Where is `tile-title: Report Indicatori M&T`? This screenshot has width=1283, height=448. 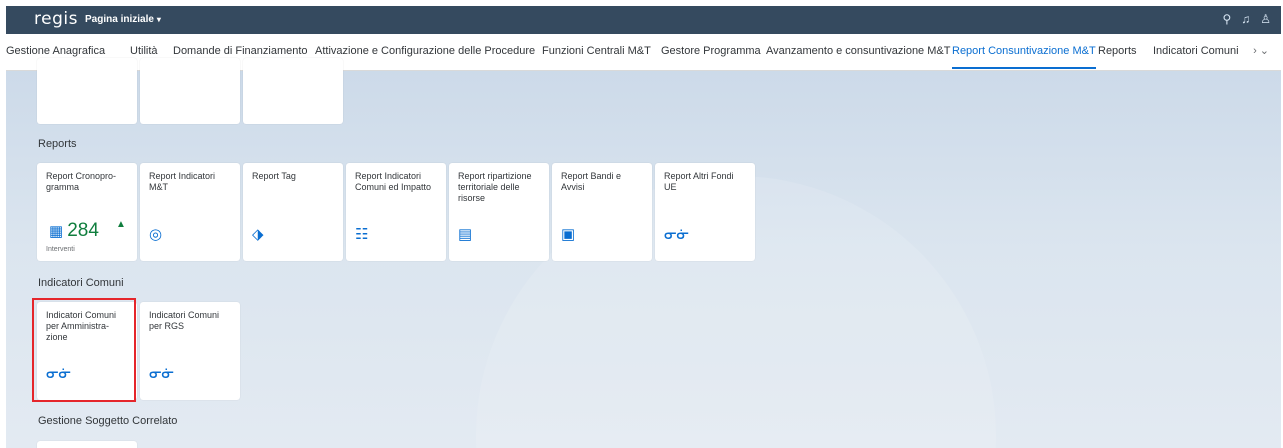
tile-title: Report Indicatori M&T is located at coordinates (182, 181).